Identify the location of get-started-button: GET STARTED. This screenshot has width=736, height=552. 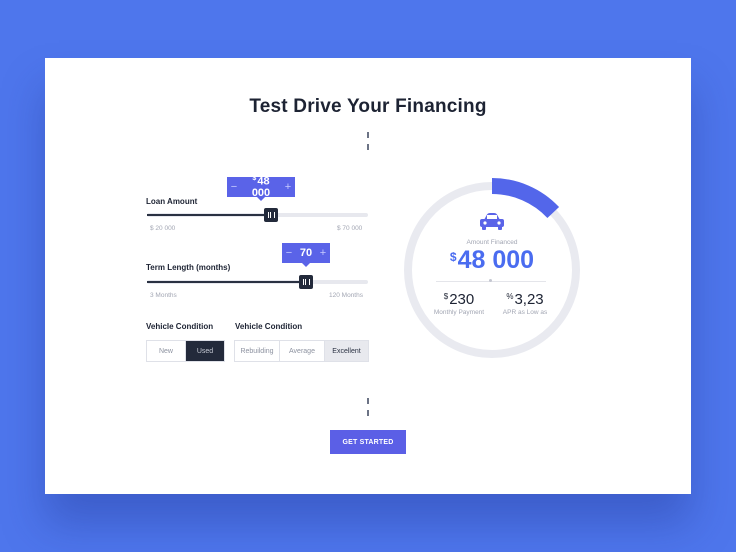
(368, 442).